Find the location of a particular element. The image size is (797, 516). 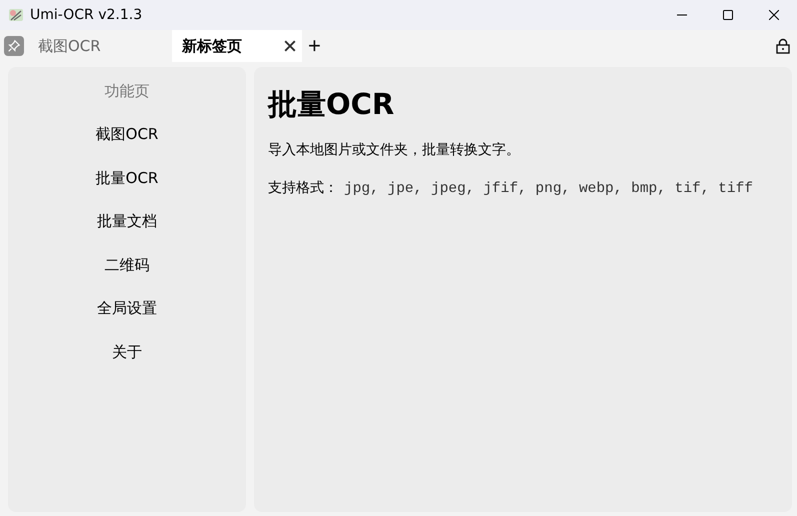

page-heading: 批量OCR is located at coordinates (332, 104).